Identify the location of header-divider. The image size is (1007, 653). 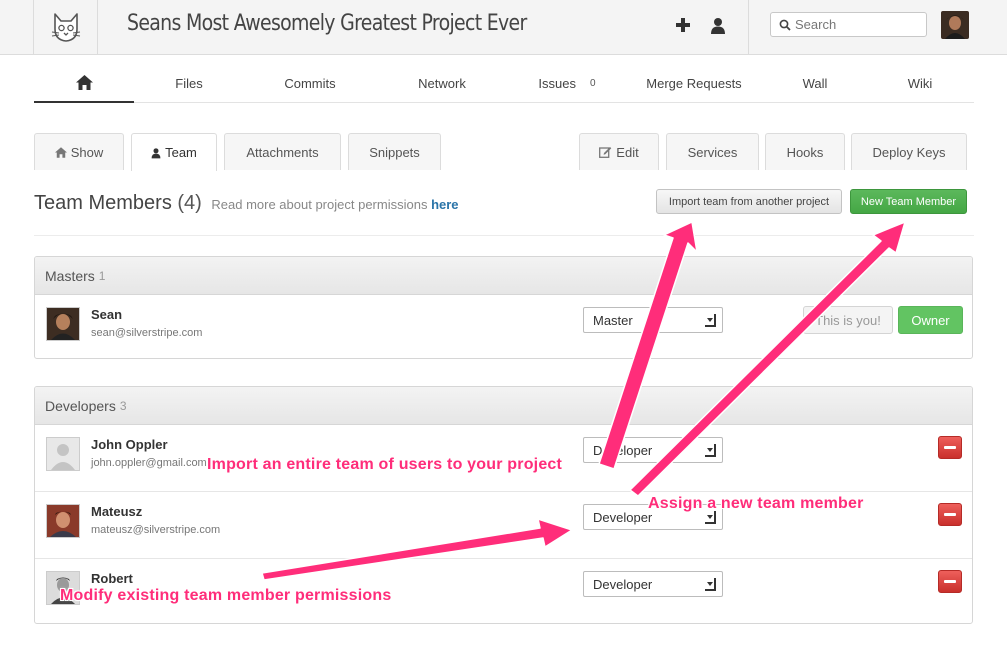
(748, 27).